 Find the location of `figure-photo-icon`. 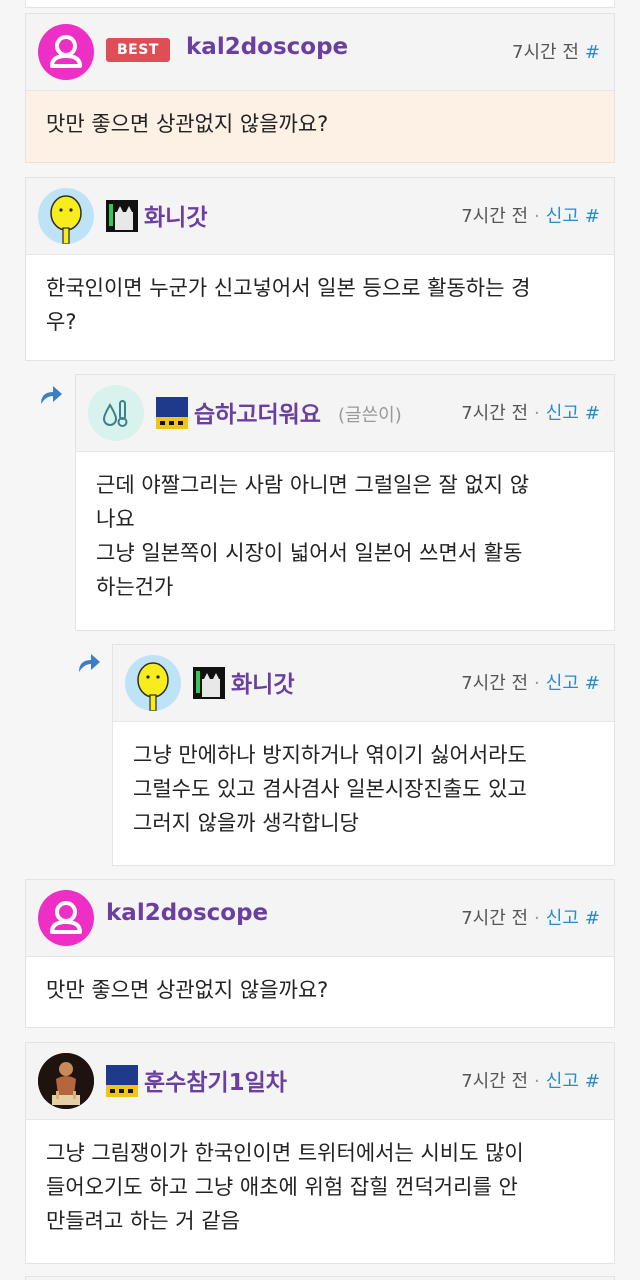

figure-photo-icon is located at coordinates (66, 1081).